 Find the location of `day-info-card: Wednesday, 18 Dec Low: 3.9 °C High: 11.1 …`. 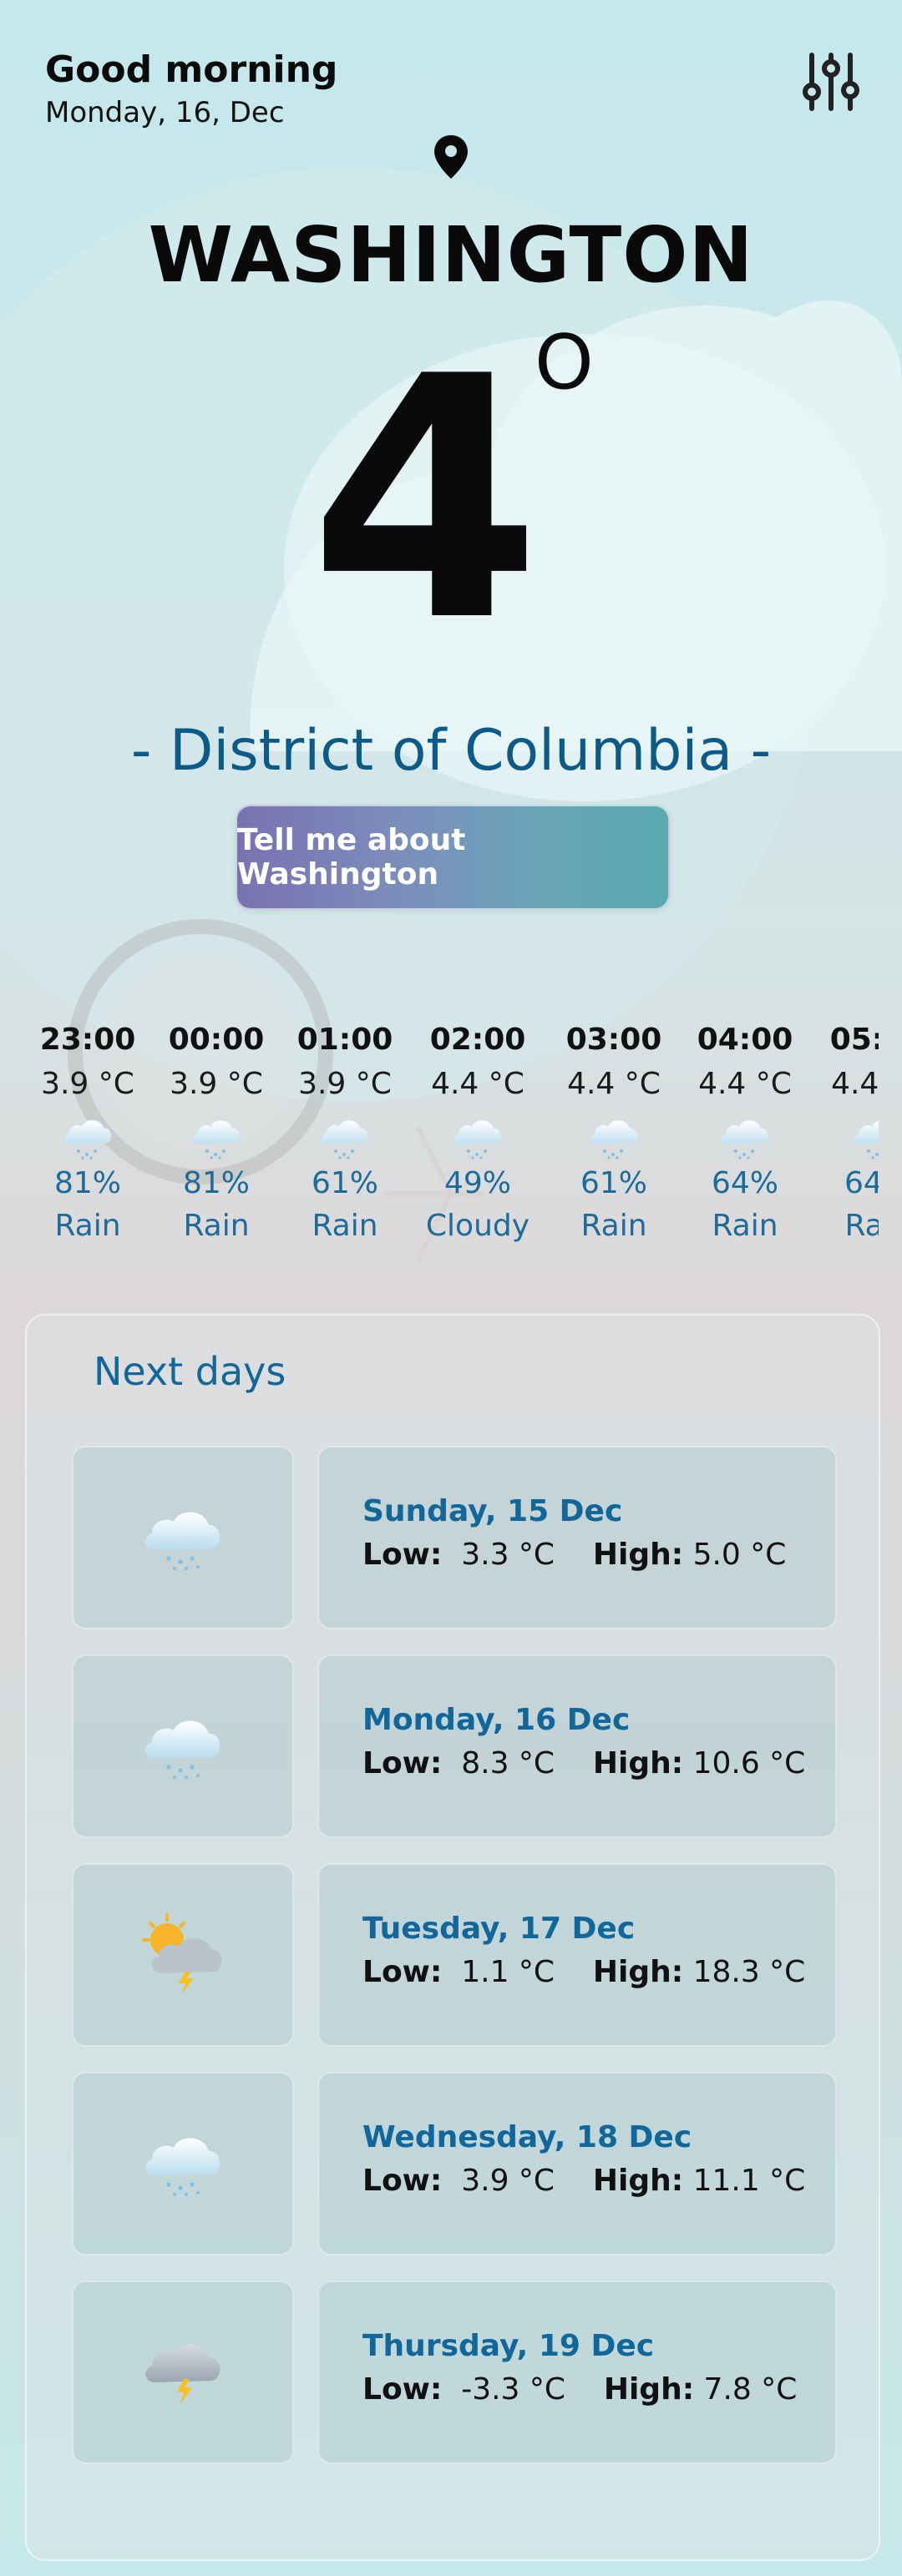

day-info-card: Wednesday, 18 Dec Low: 3.9 °C High: 11.1 … is located at coordinates (577, 2163).